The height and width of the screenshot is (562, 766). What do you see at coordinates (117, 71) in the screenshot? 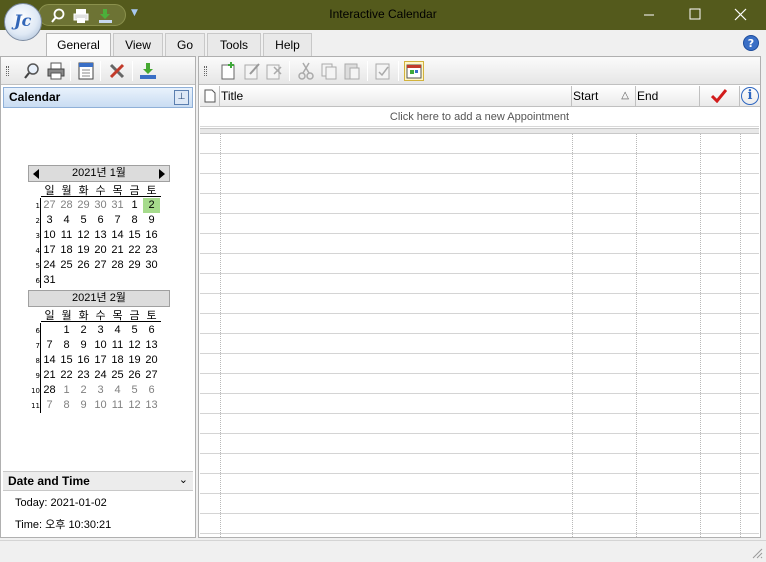
I see `settings-tools-icon` at bounding box center [117, 71].